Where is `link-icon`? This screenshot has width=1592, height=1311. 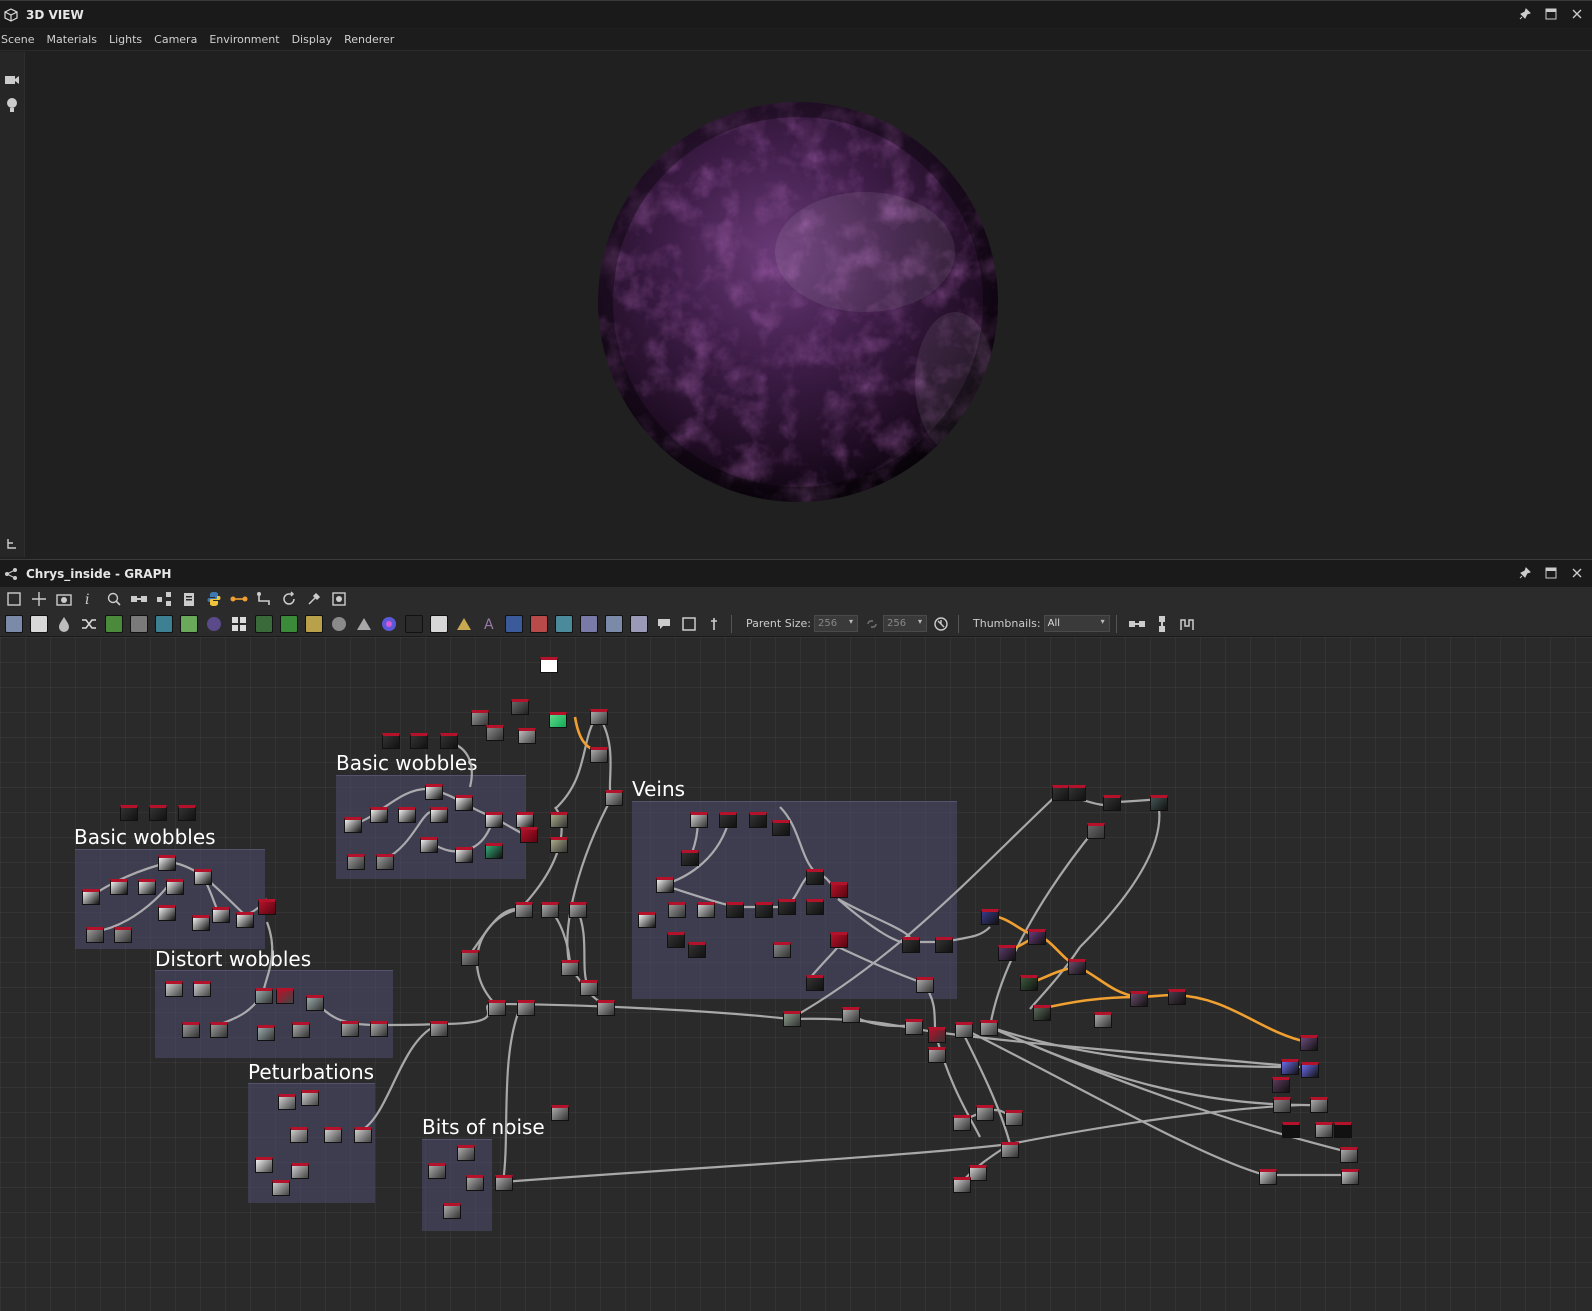 link-icon is located at coordinates (139, 599).